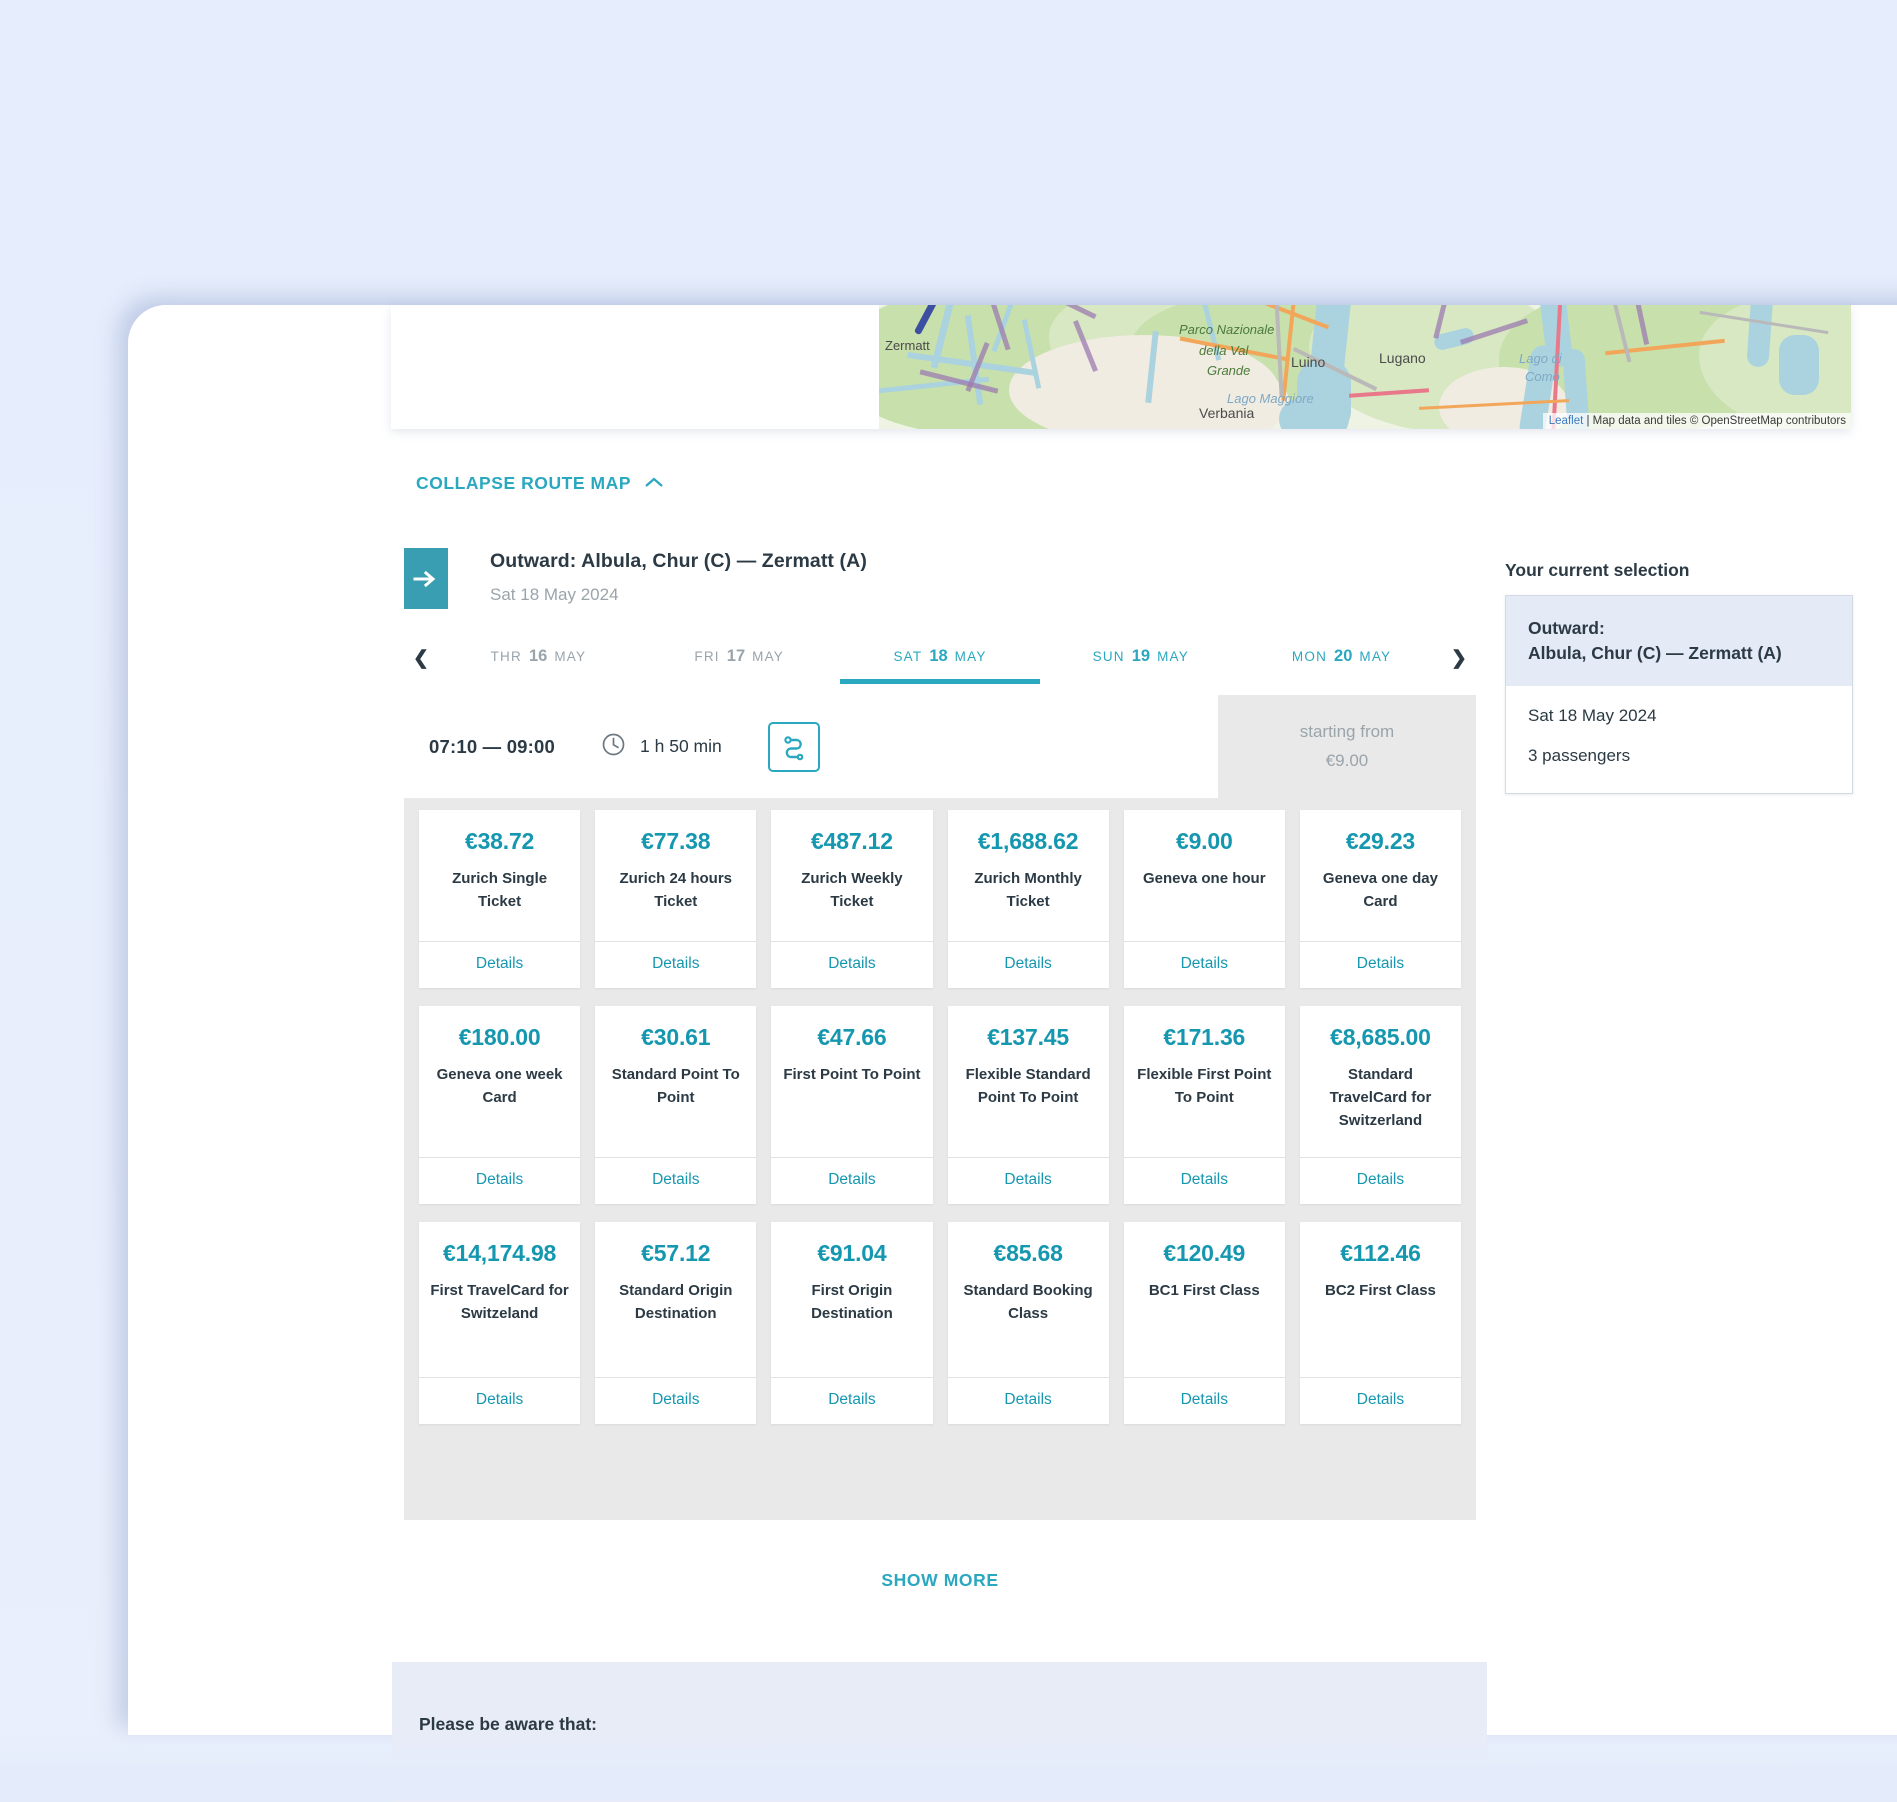 This screenshot has height=1802, width=1897. Describe the element at coordinates (1204, 899) in the screenshot. I see `fare-card: €9.00 Geneva one hour Details` at that location.